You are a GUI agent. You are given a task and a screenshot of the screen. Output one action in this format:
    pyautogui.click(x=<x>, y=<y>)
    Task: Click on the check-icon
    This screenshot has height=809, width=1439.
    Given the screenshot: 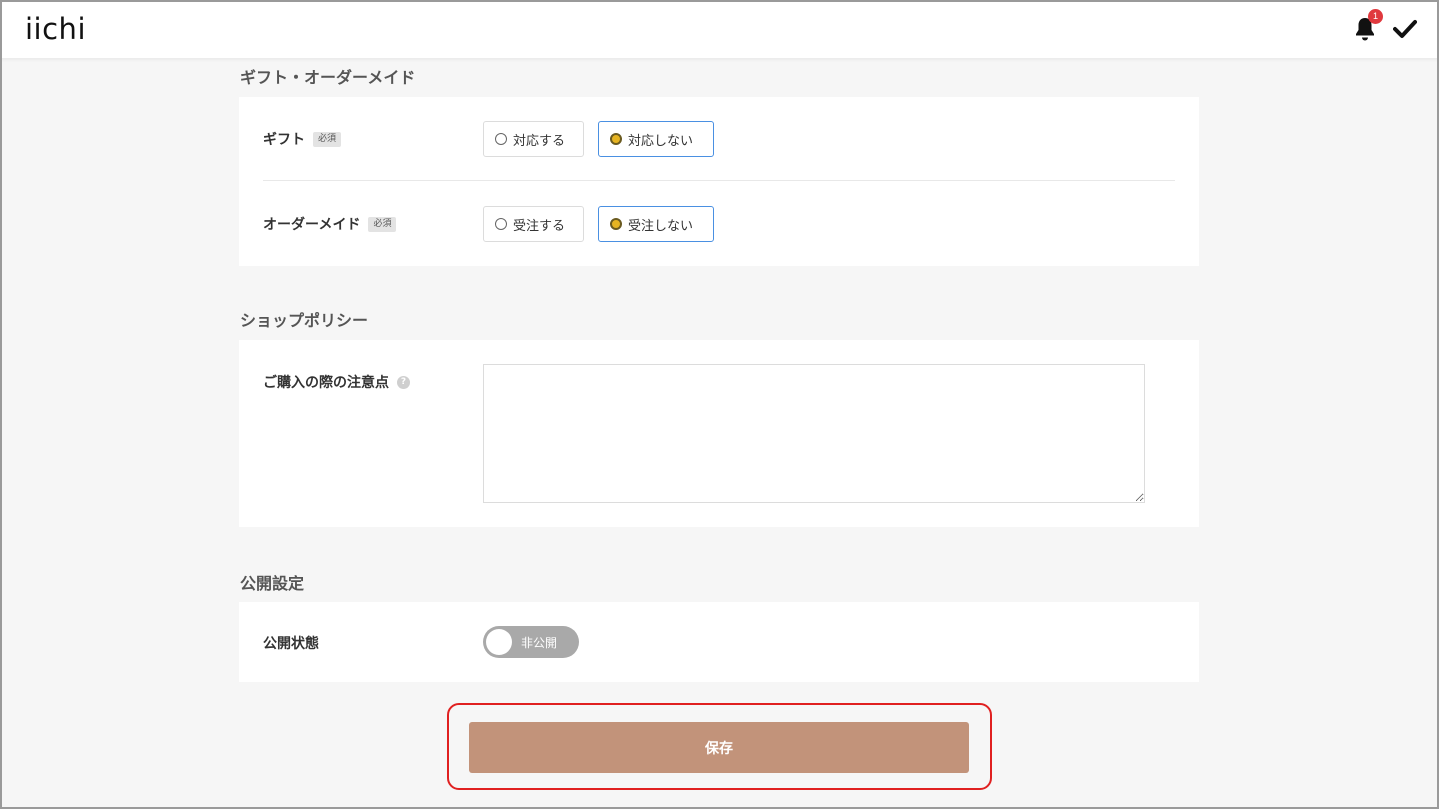 What is the action you would take?
    pyautogui.click(x=1405, y=29)
    